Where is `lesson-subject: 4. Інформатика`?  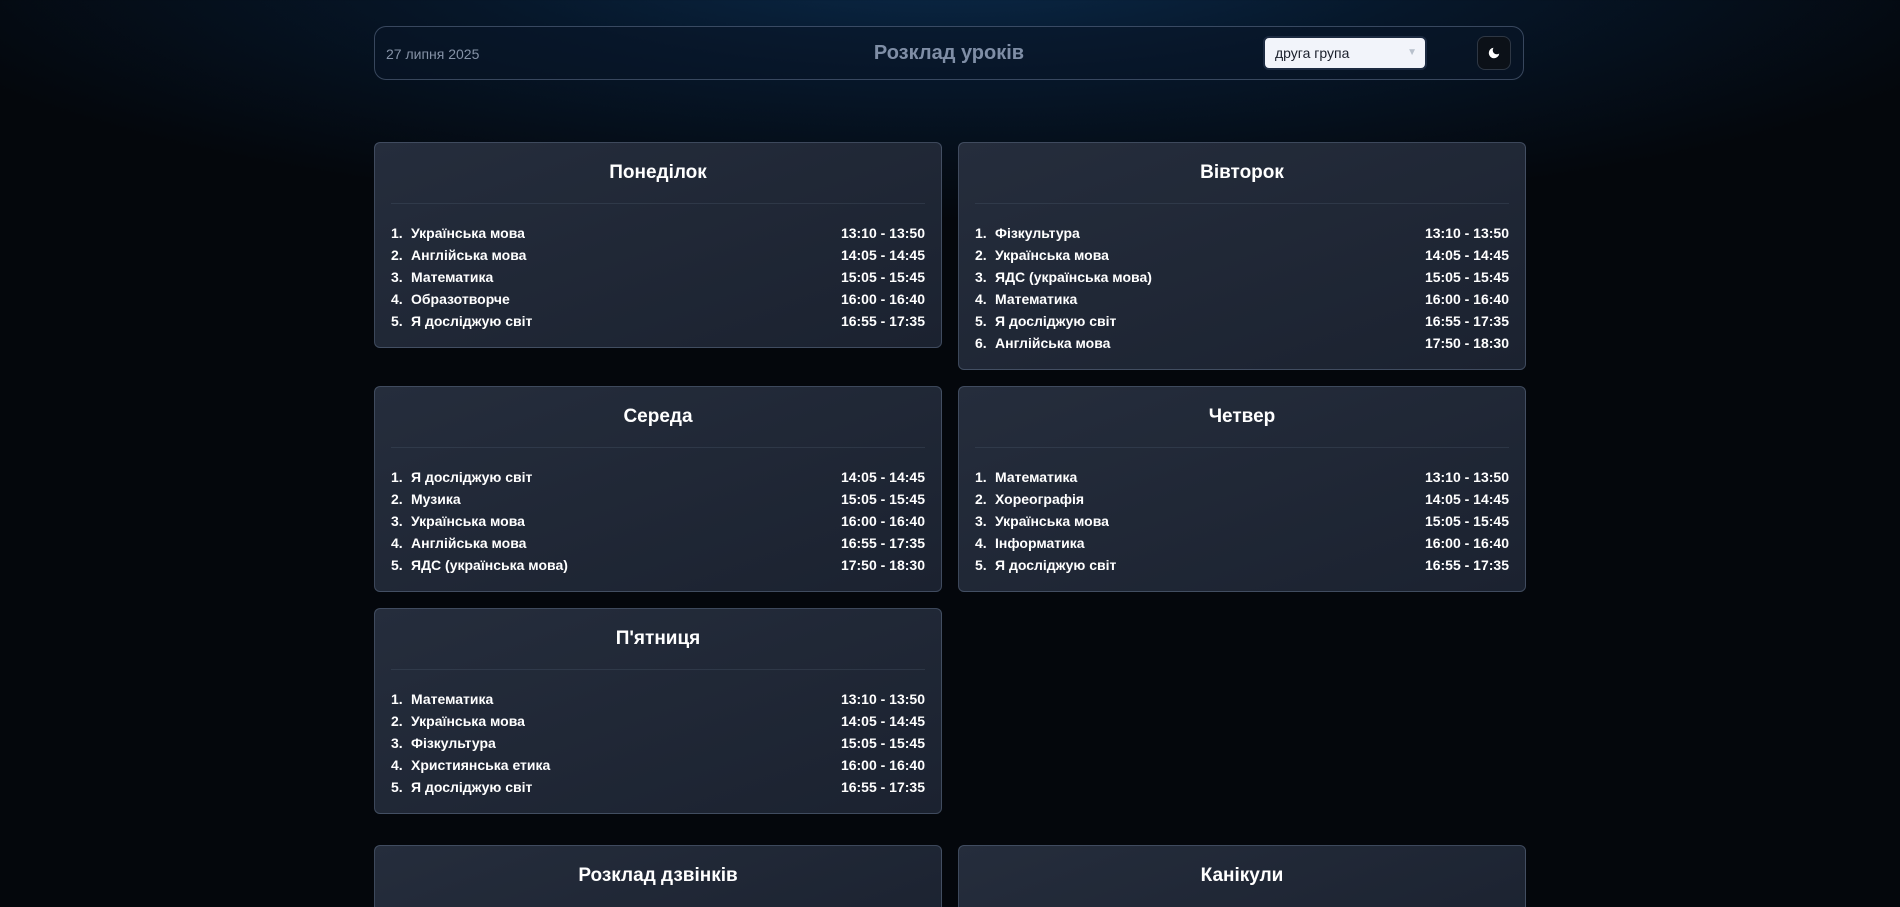
lesson-subject: 4. Інформатика is located at coordinates (1030, 543).